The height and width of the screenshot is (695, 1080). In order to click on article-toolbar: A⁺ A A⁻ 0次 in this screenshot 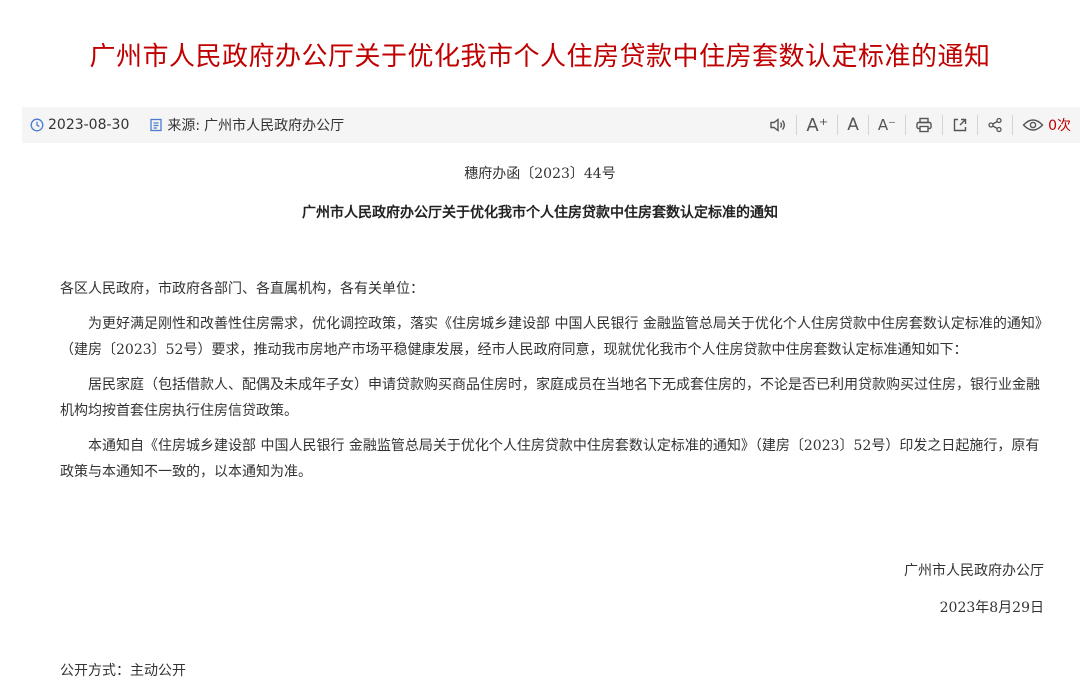, I will do `click(920, 125)`.